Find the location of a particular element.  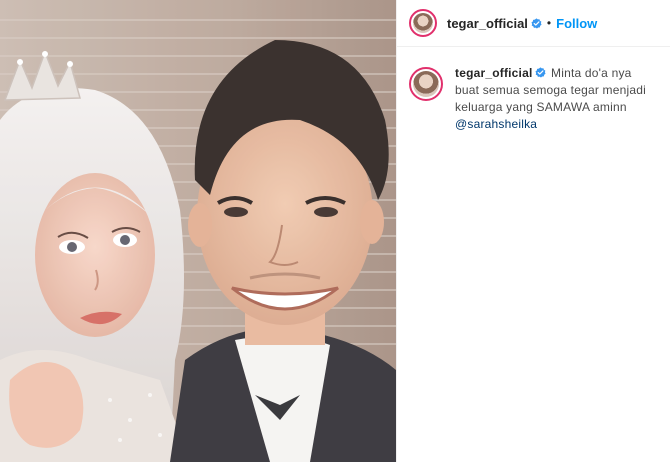

comment-username: tegar_official is located at coordinates (494, 73).